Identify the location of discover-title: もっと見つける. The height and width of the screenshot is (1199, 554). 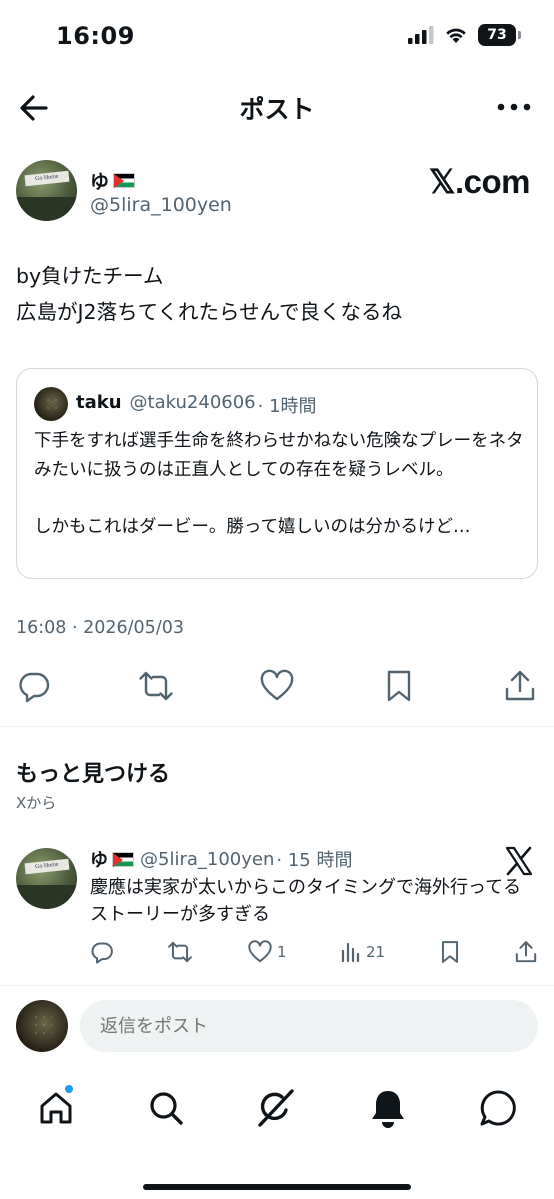
(93, 774).